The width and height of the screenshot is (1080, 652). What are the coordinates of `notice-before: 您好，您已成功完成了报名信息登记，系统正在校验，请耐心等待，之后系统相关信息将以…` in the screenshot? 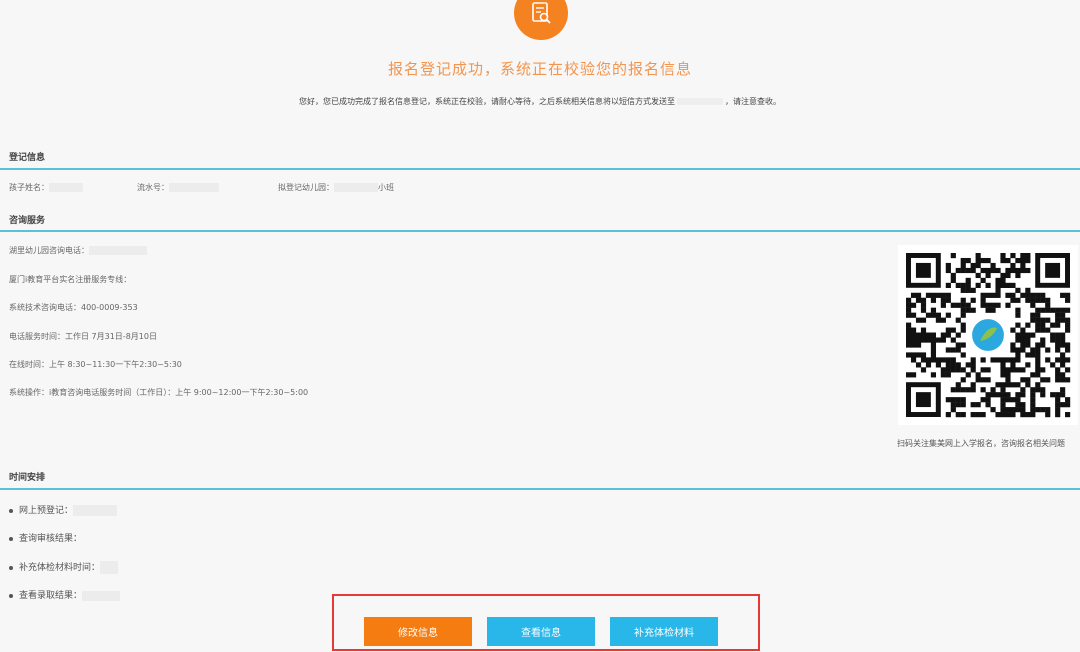 It's located at (487, 101).